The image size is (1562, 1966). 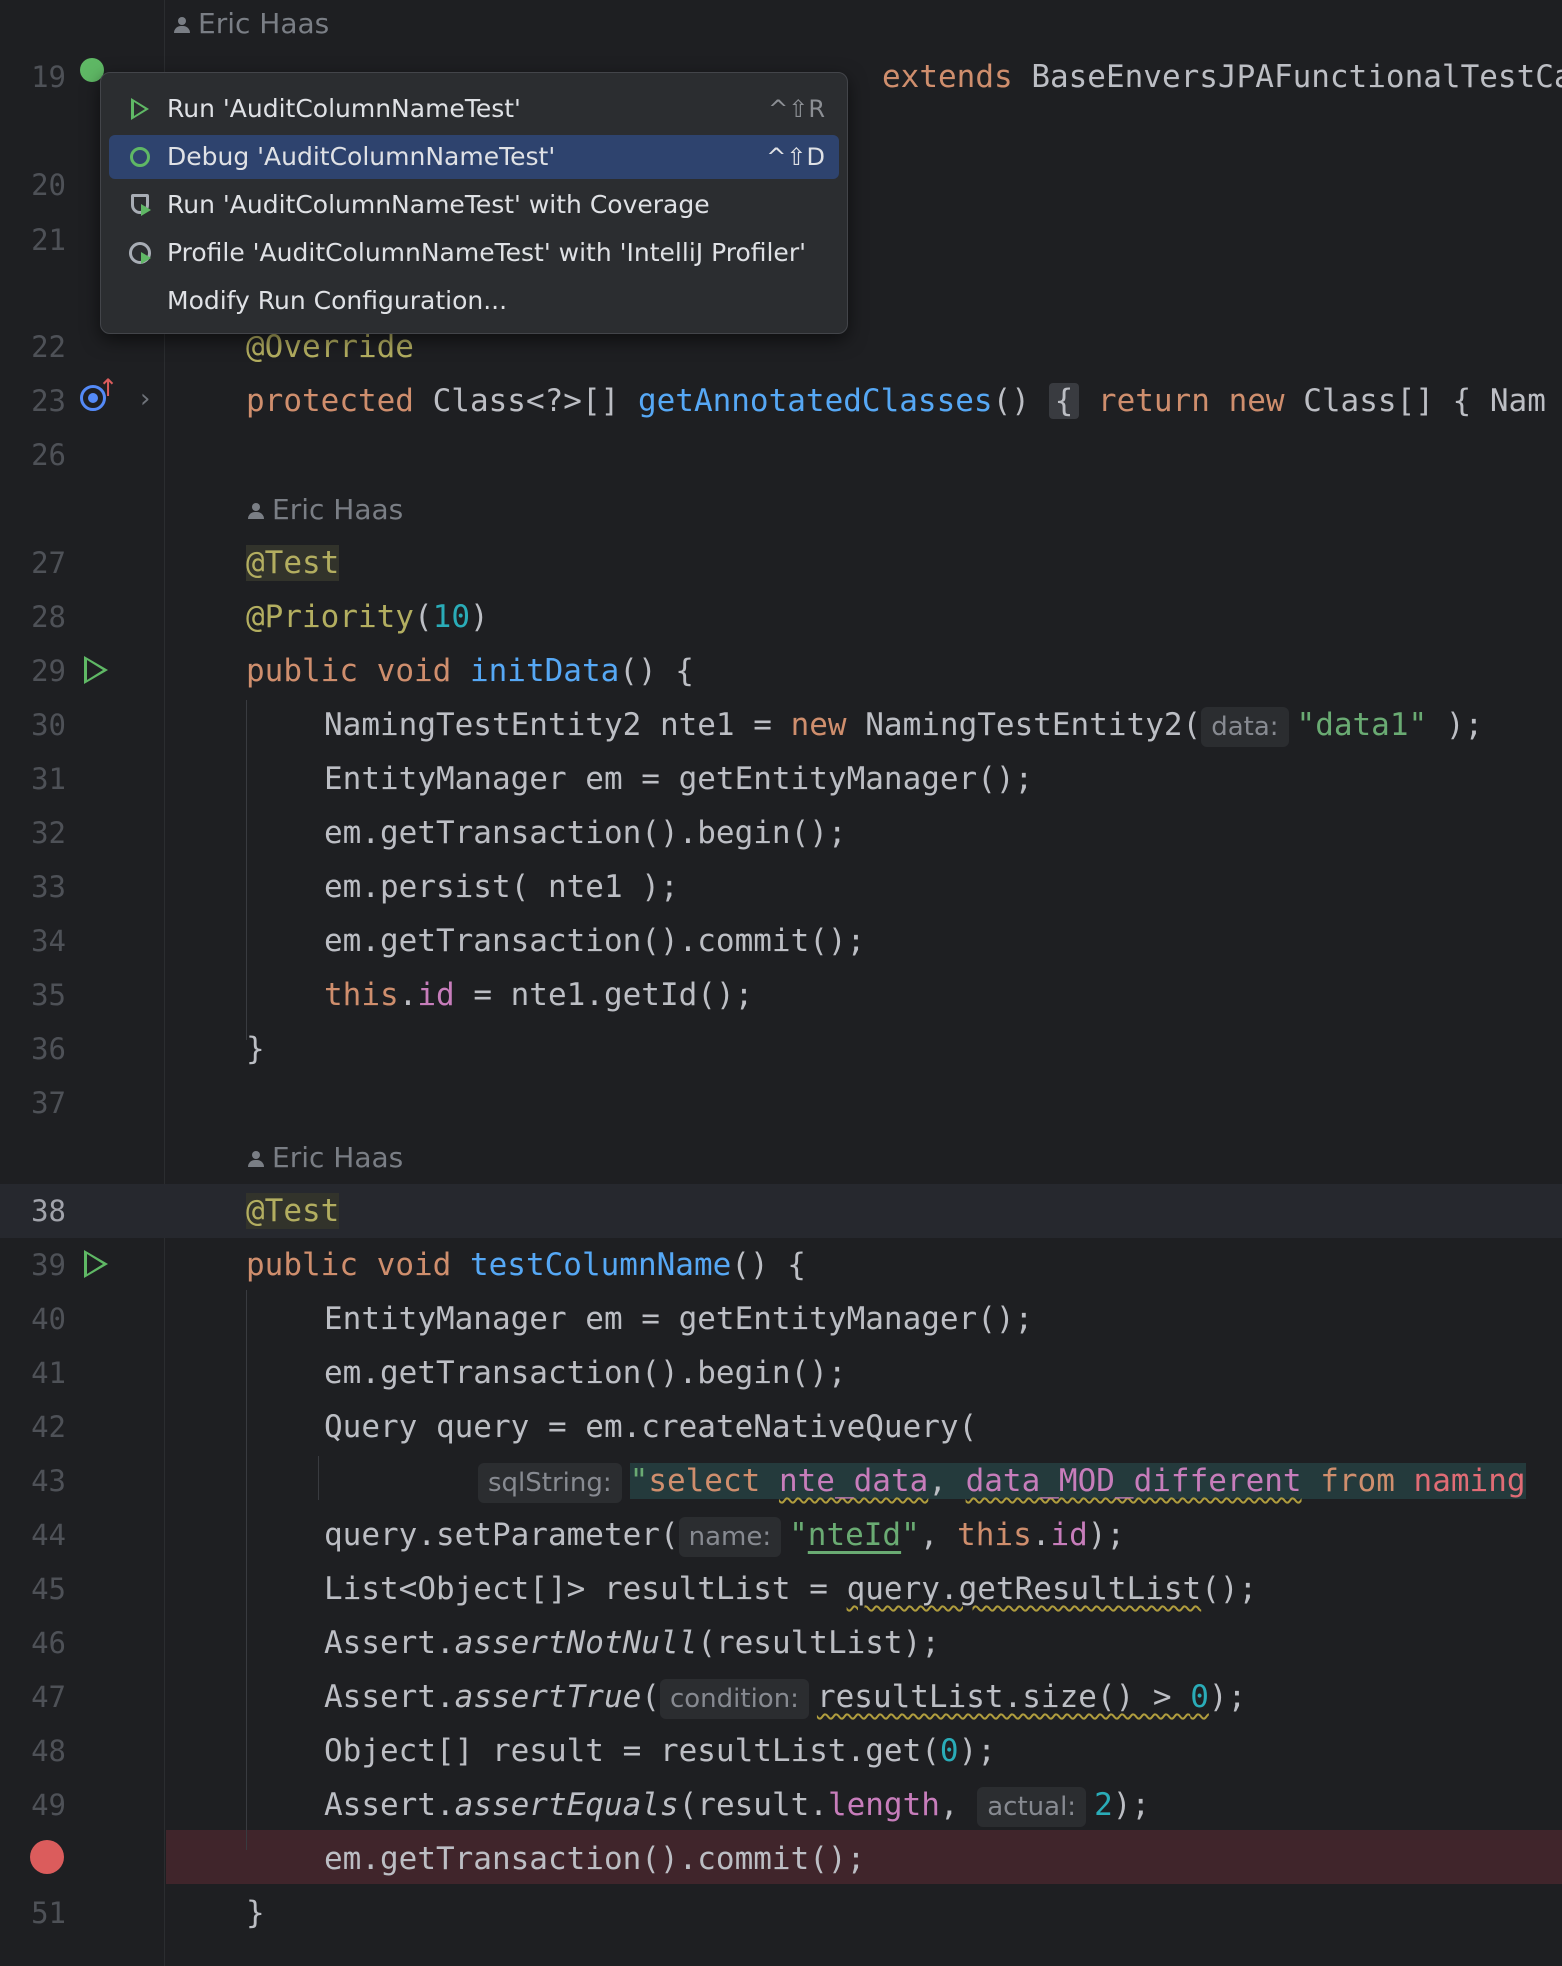 I want to click on line-number: 20, so click(x=33, y=185).